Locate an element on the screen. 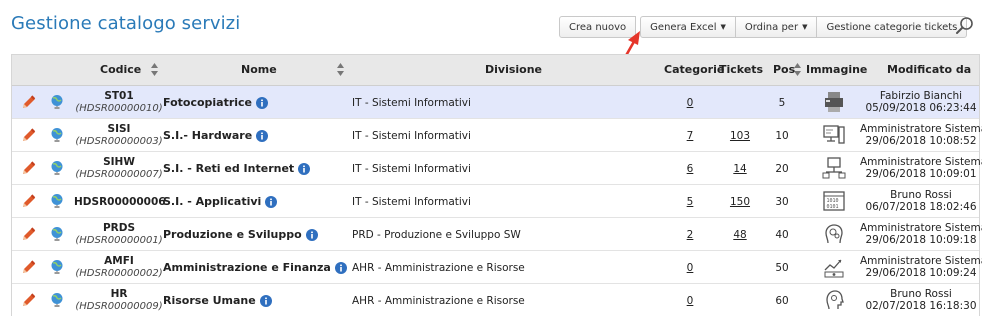  name-cell: Produzione e Sviluppo is located at coordinates (240, 234).